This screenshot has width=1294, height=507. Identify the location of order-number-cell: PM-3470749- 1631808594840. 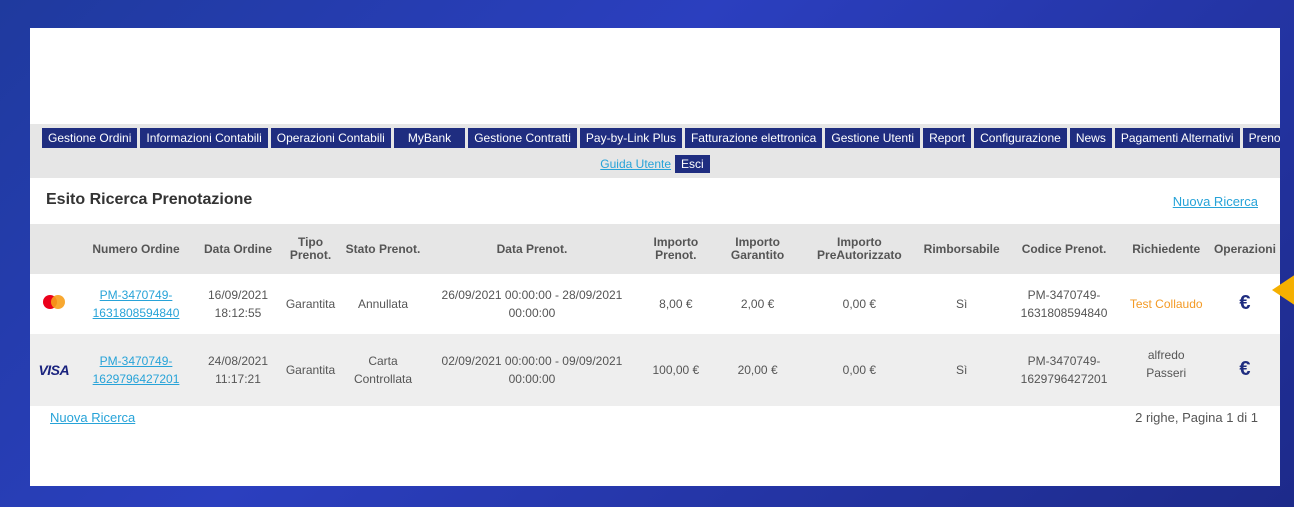
(136, 304).